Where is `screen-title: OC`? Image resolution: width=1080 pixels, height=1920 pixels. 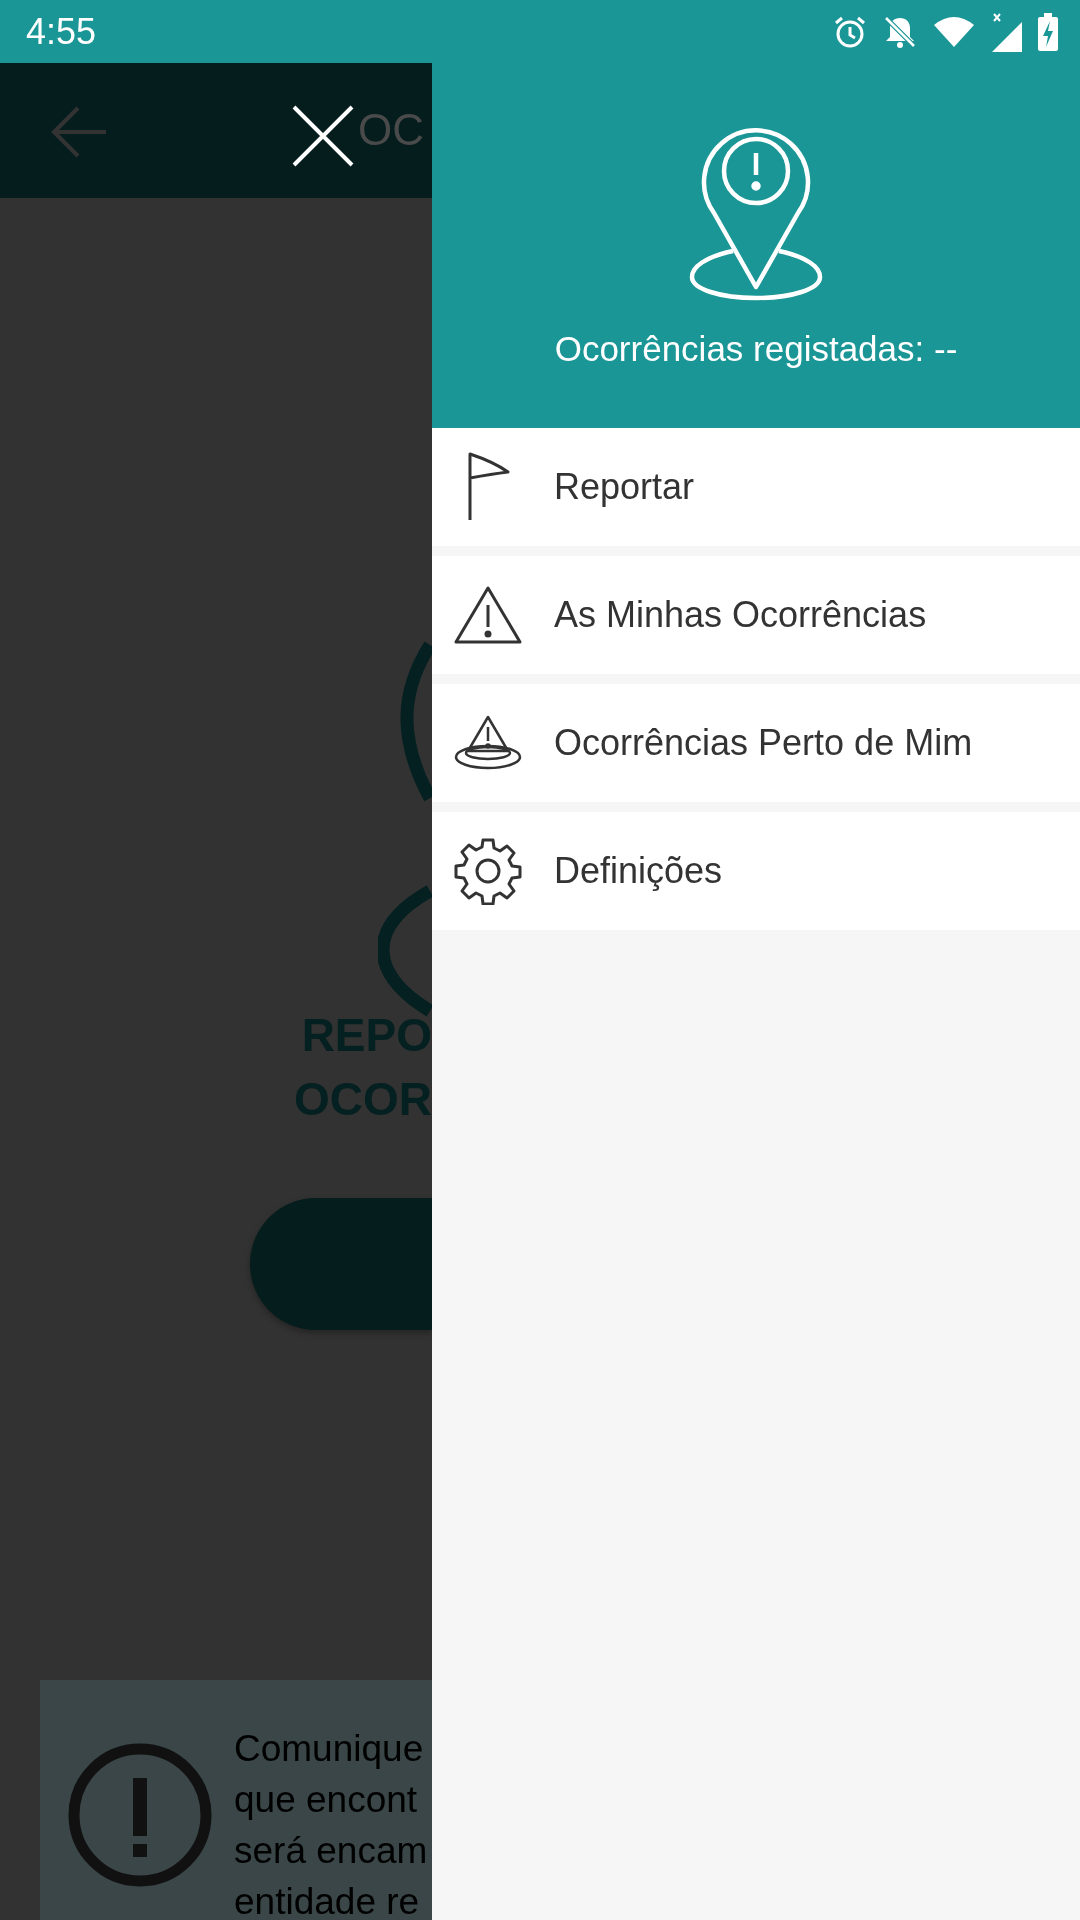
screen-title: OC is located at coordinates (391, 130).